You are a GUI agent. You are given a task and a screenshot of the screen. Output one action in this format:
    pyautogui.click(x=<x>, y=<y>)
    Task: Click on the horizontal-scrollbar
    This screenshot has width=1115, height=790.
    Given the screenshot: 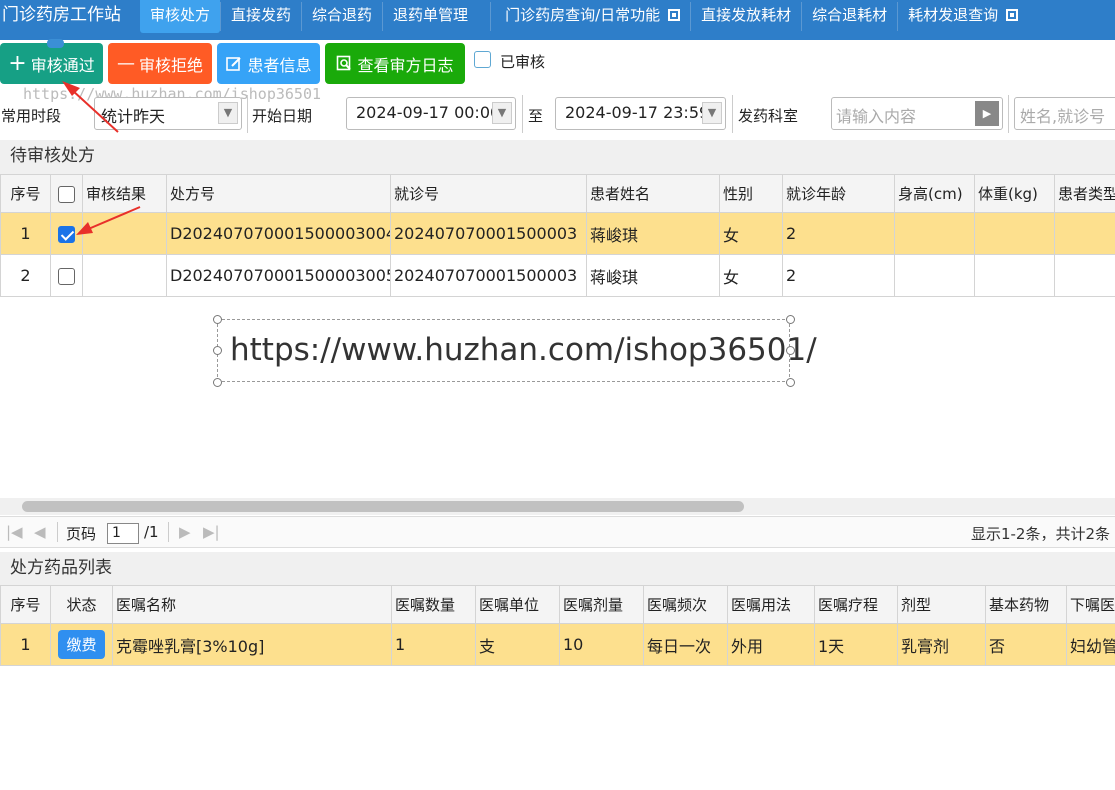 What is the action you would take?
    pyautogui.click(x=557, y=506)
    